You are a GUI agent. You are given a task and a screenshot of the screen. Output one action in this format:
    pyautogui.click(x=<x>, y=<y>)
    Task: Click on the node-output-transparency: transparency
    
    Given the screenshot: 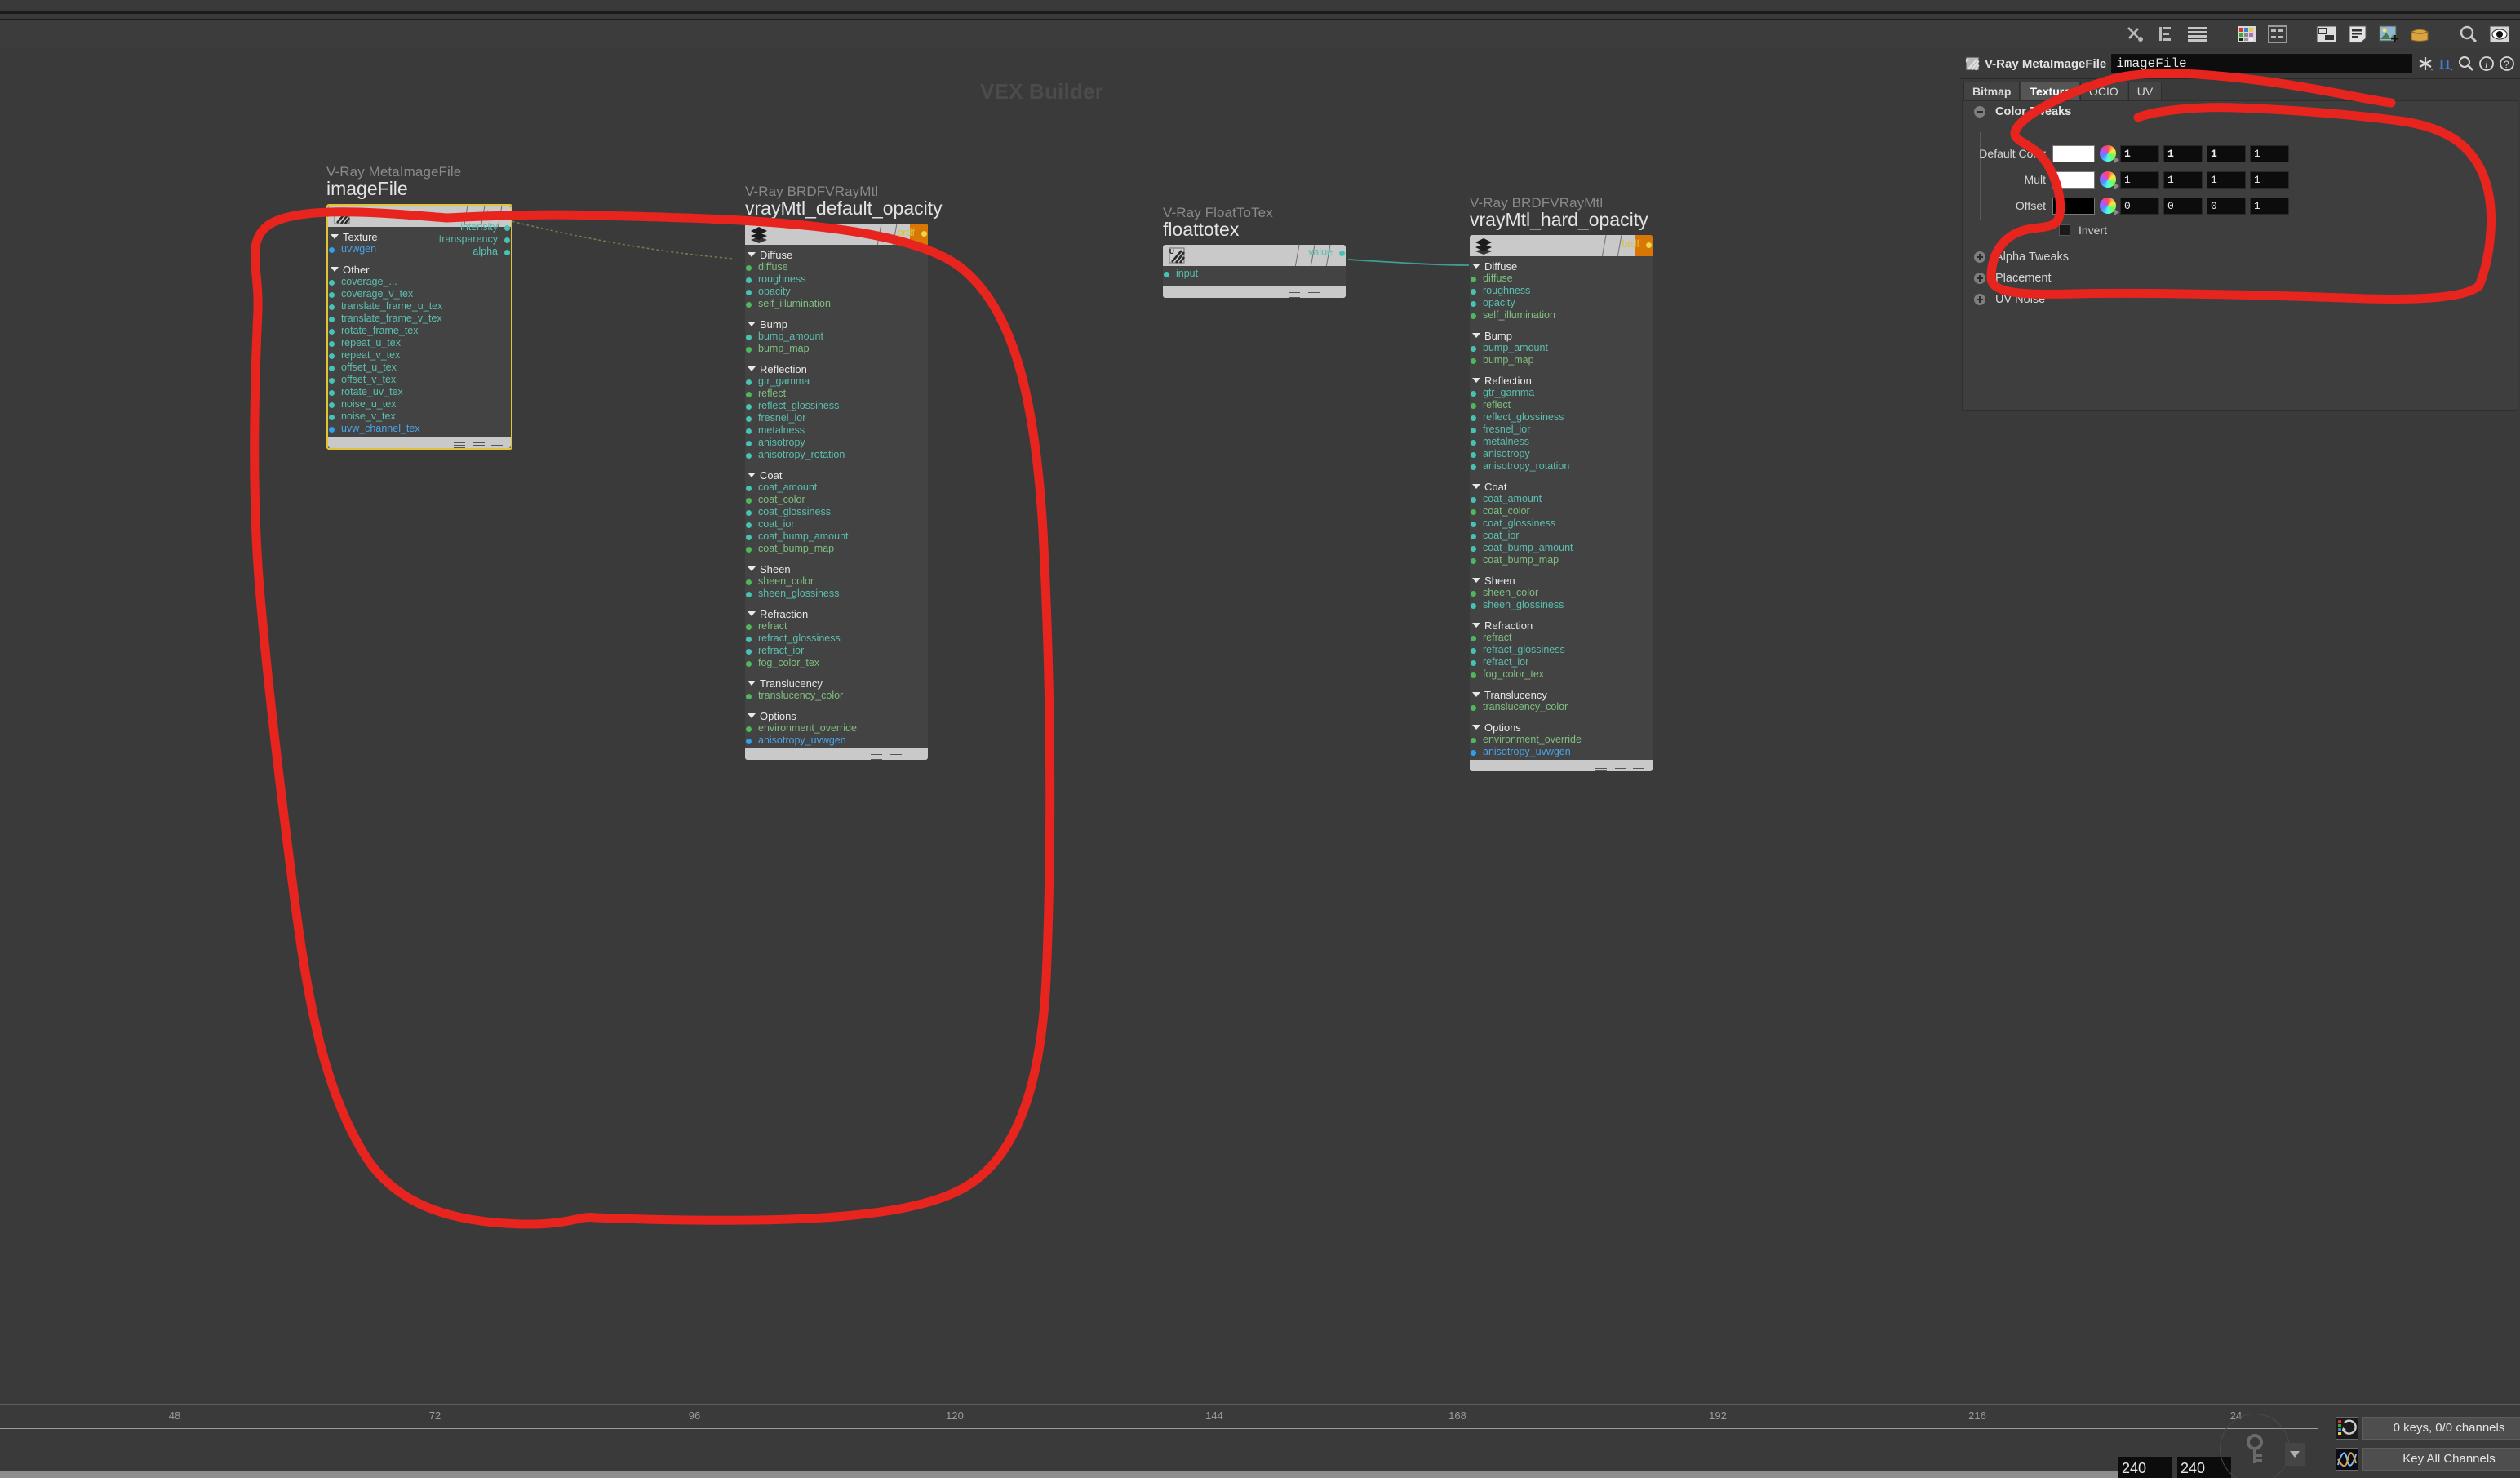 What is the action you would take?
    pyautogui.click(x=475, y=239)
    